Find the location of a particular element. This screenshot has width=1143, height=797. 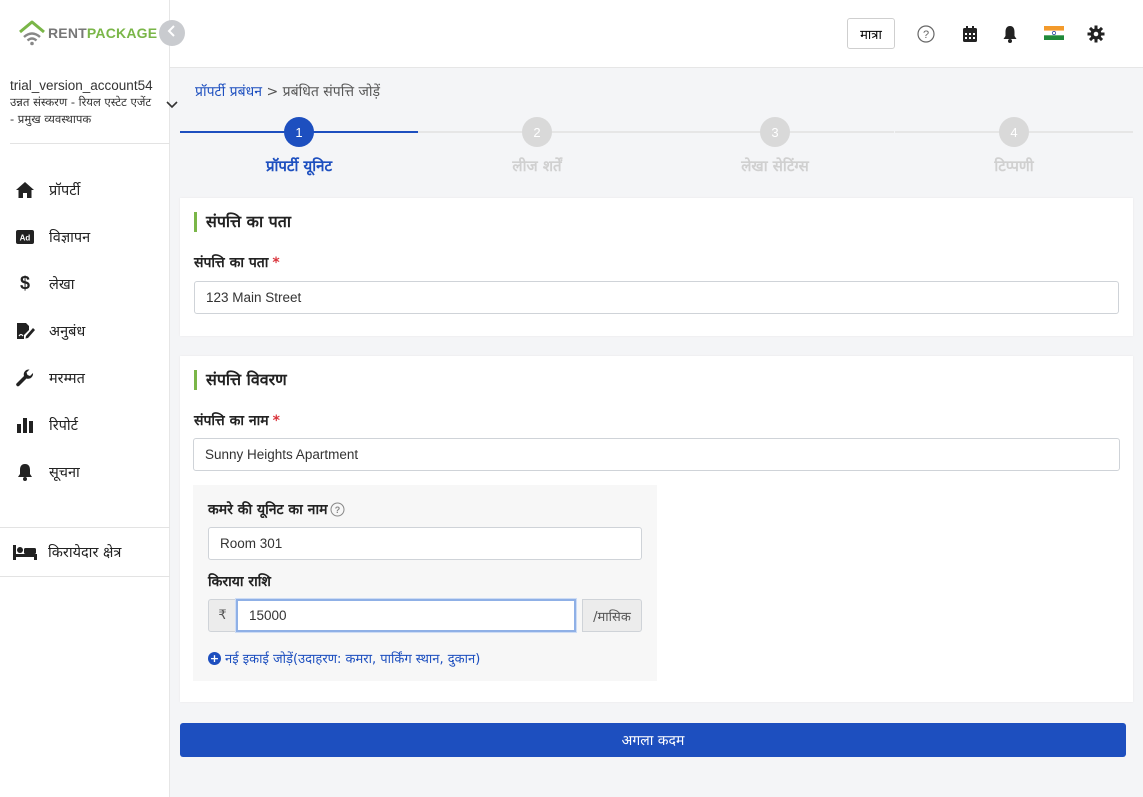

sidebar-item-contract: अनुबंध is located at coordinates (85, 330).